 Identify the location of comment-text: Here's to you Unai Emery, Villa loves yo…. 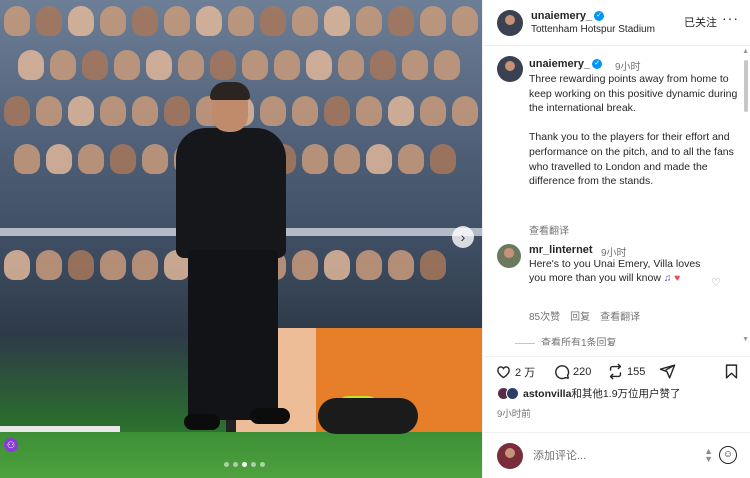
(615, 271).